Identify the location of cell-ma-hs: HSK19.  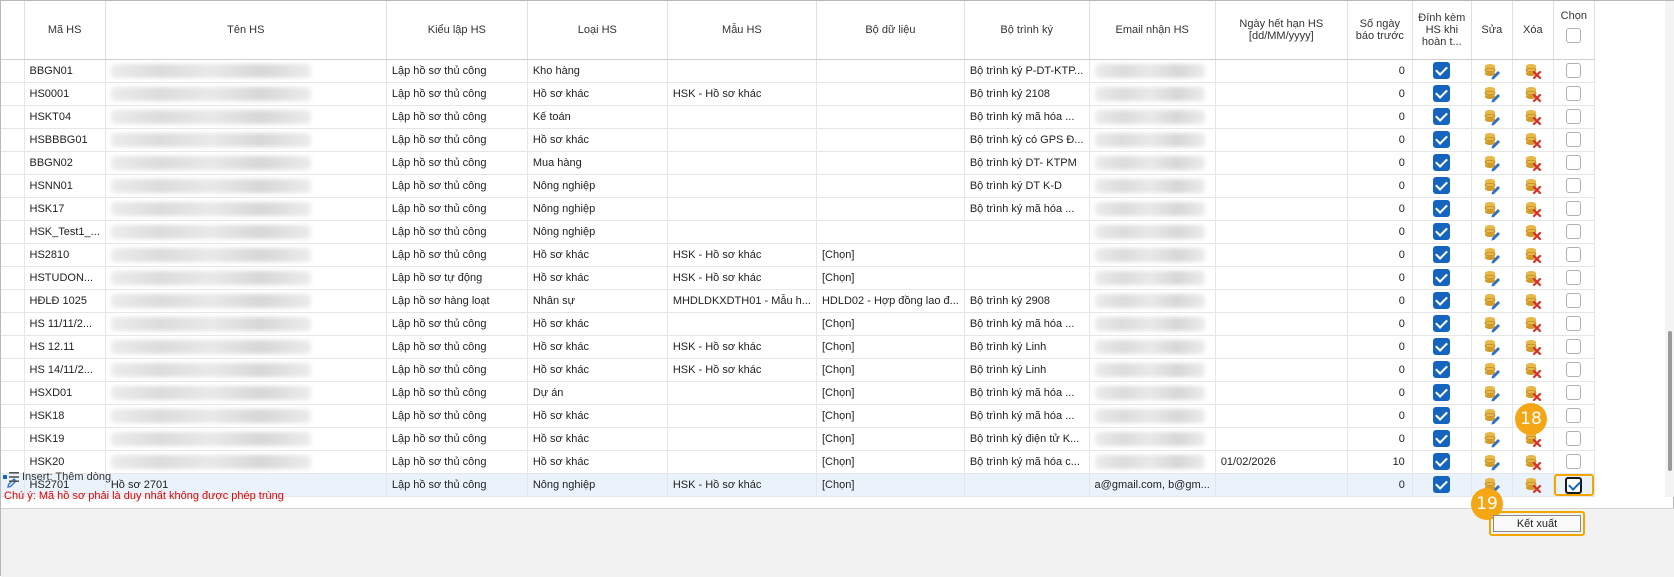
(65, 439).